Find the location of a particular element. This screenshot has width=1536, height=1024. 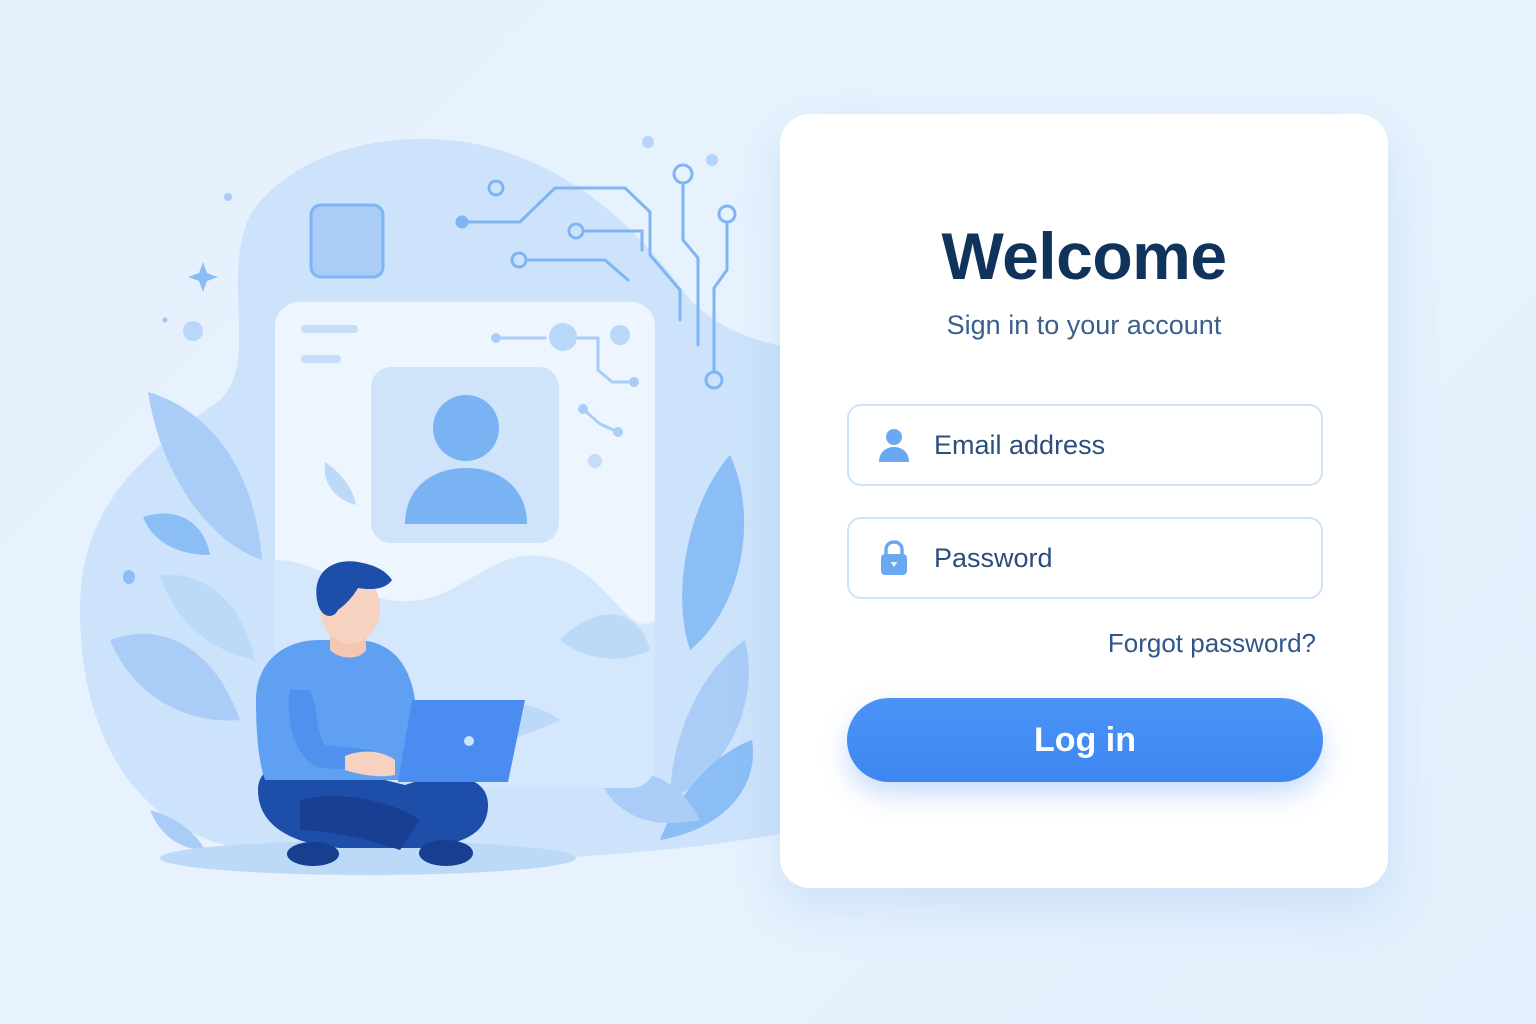

forgot-password-link: Forgot password? is located at coordinates (1212, 643).